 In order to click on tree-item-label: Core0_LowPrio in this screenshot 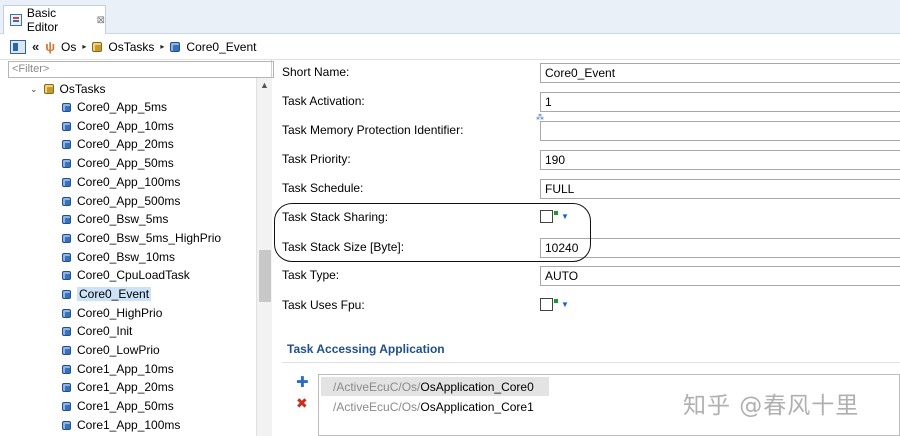, I will do `click(118, 350)`.